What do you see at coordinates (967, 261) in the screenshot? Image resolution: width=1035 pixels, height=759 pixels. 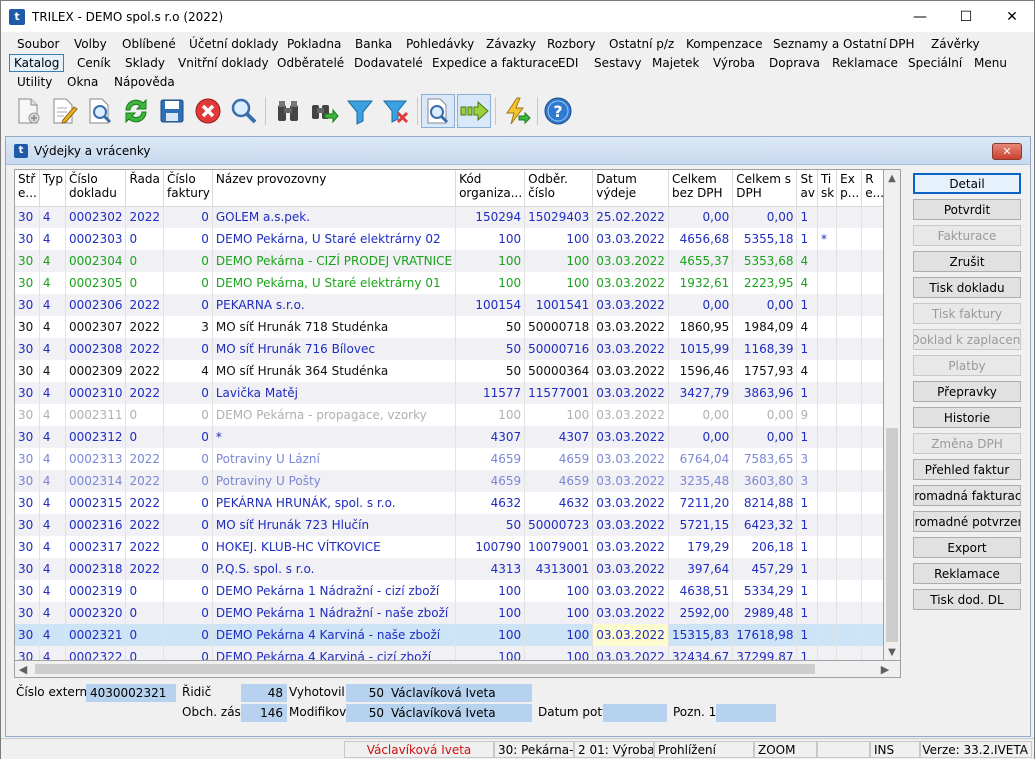 I see `zrusit-button: Zrušit` at bounding box center [967, 261].